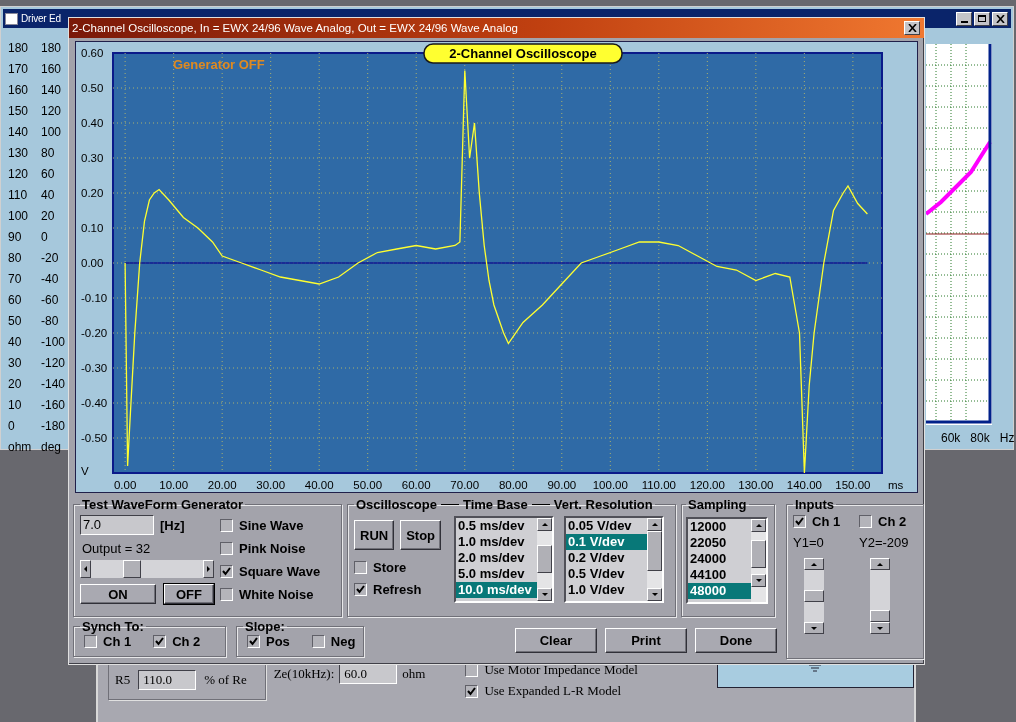  What do you see at coordinates (606, 542) in the screenshot?
I see `list-item: 0.1 V/dev` at bounding box center [606, 542].